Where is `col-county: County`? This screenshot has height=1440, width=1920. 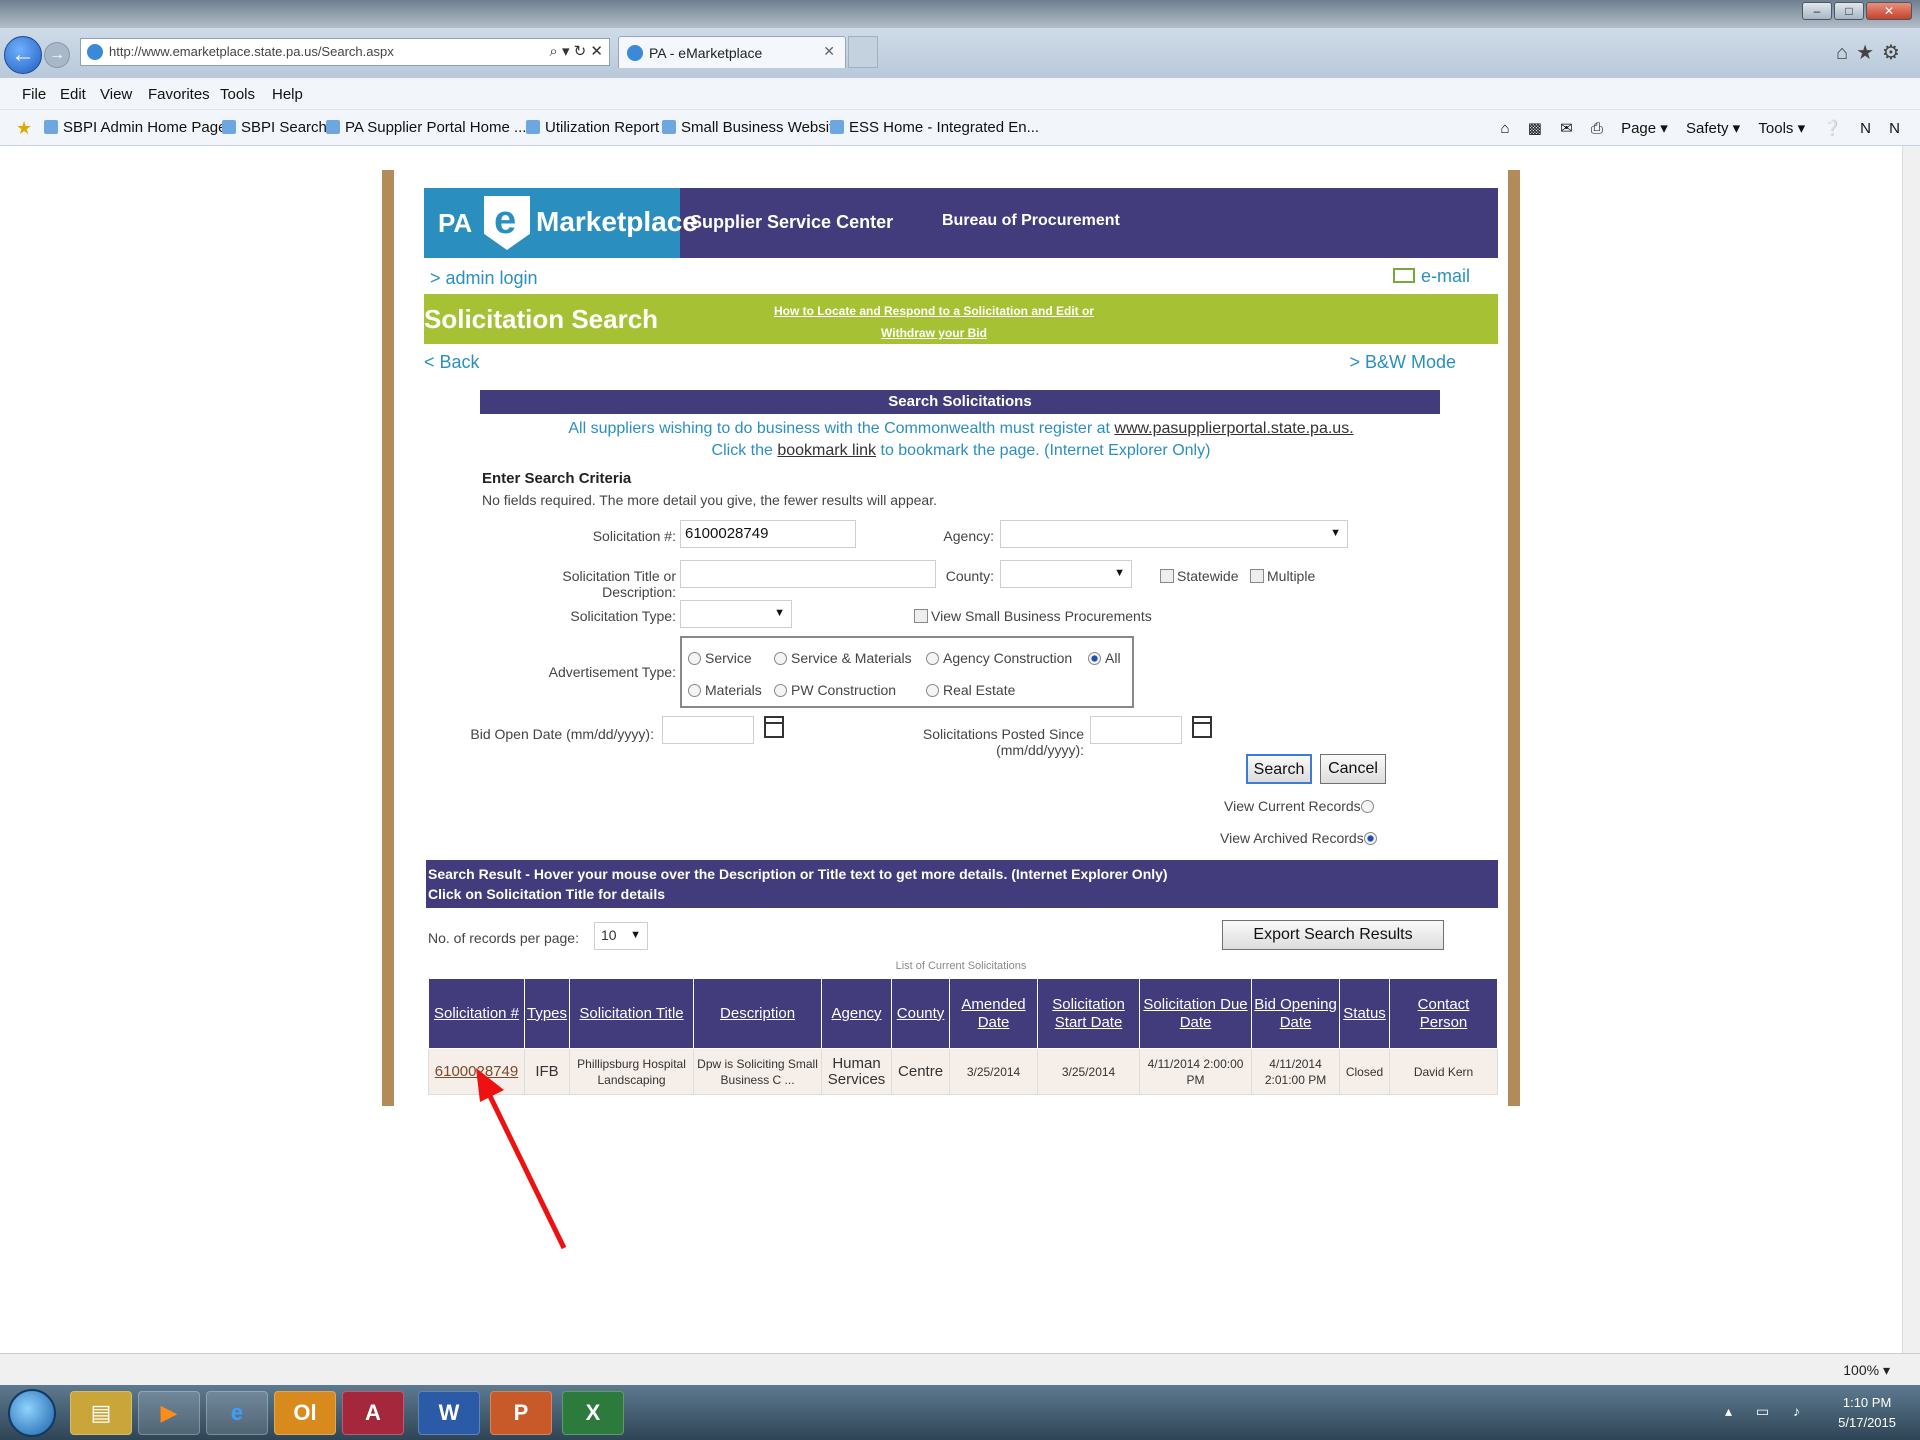
col-county: County is located at coordinates (921, 1013).